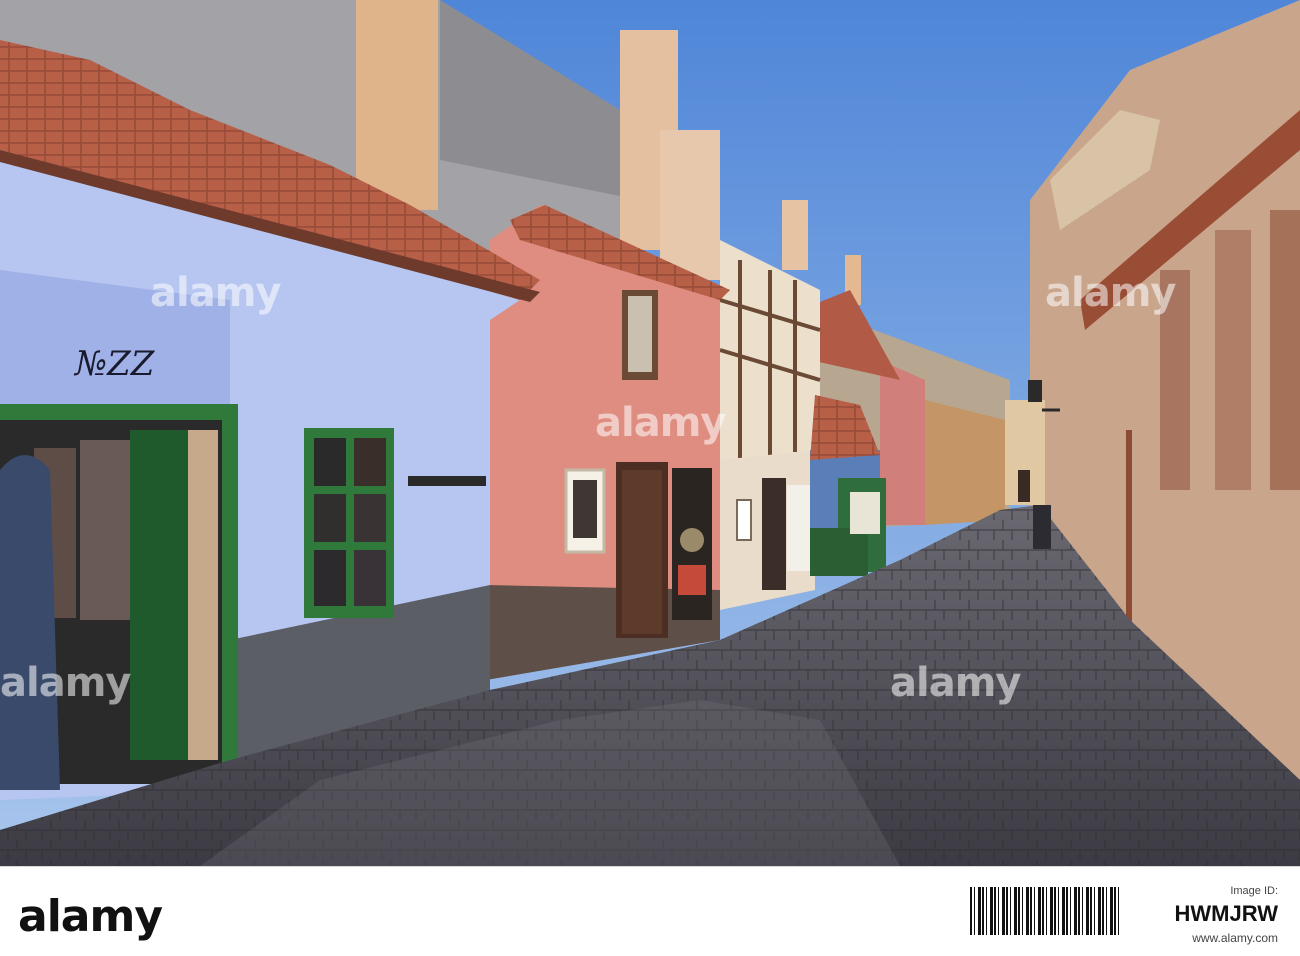 Image resolution: width=1300 pixels, height=956 pixels. Describe the element at coordinates (1226, 913) in the screenshot. I see `image-id: HWMJRW` at that location.